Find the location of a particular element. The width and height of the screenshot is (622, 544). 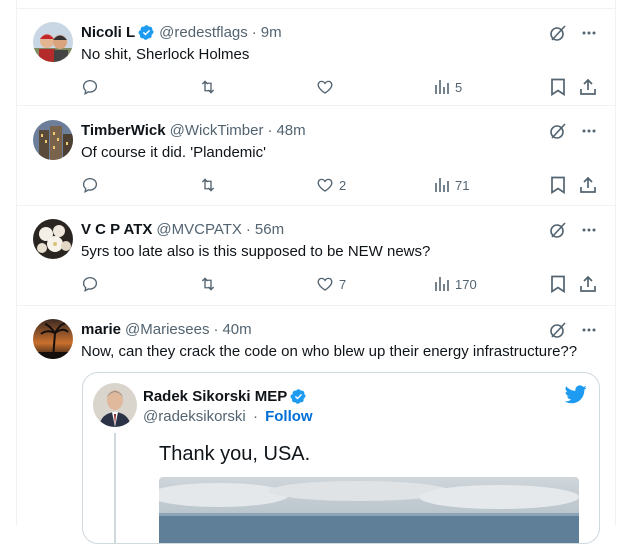

views-button: 170 is located at coordinates (455, 284).